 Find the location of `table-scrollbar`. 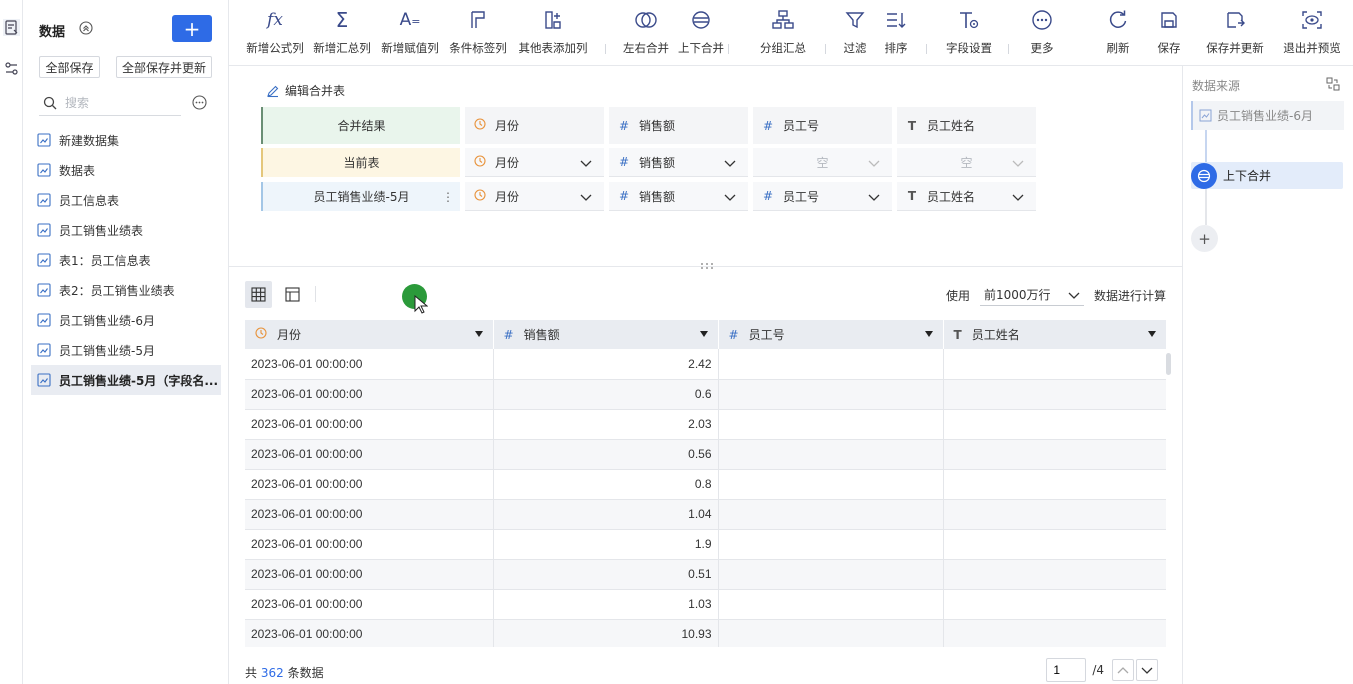

table-scrollbar is located at coordinates (1168, 364).